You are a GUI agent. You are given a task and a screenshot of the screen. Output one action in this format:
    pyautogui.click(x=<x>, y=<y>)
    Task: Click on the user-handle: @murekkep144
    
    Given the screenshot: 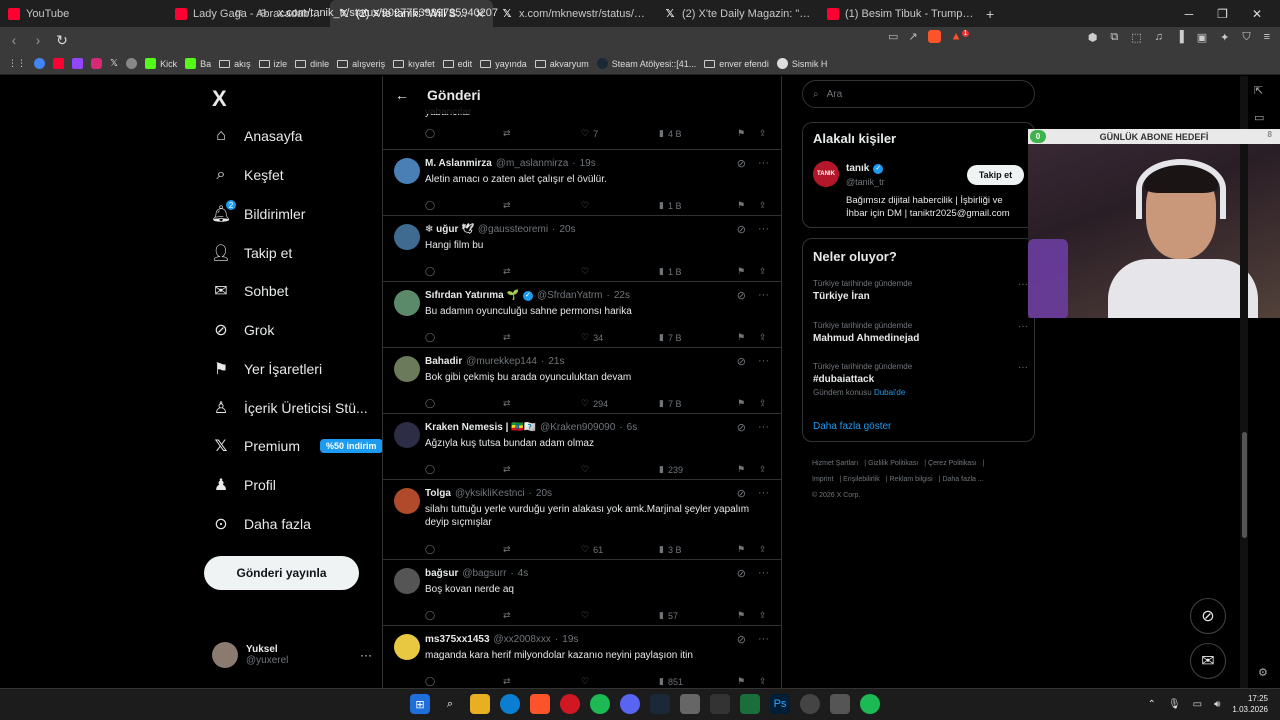 What is the action you would take?
    pyautogui.click(x=501, y=361)
    